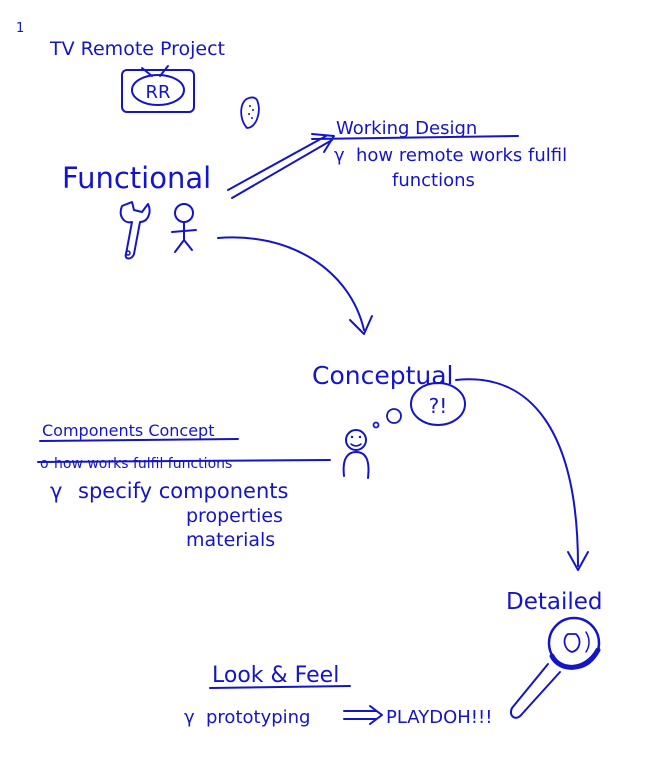  Describe the element at coordinates (157, 92) in the screenshot. I see `tv-label: RR` at that location.